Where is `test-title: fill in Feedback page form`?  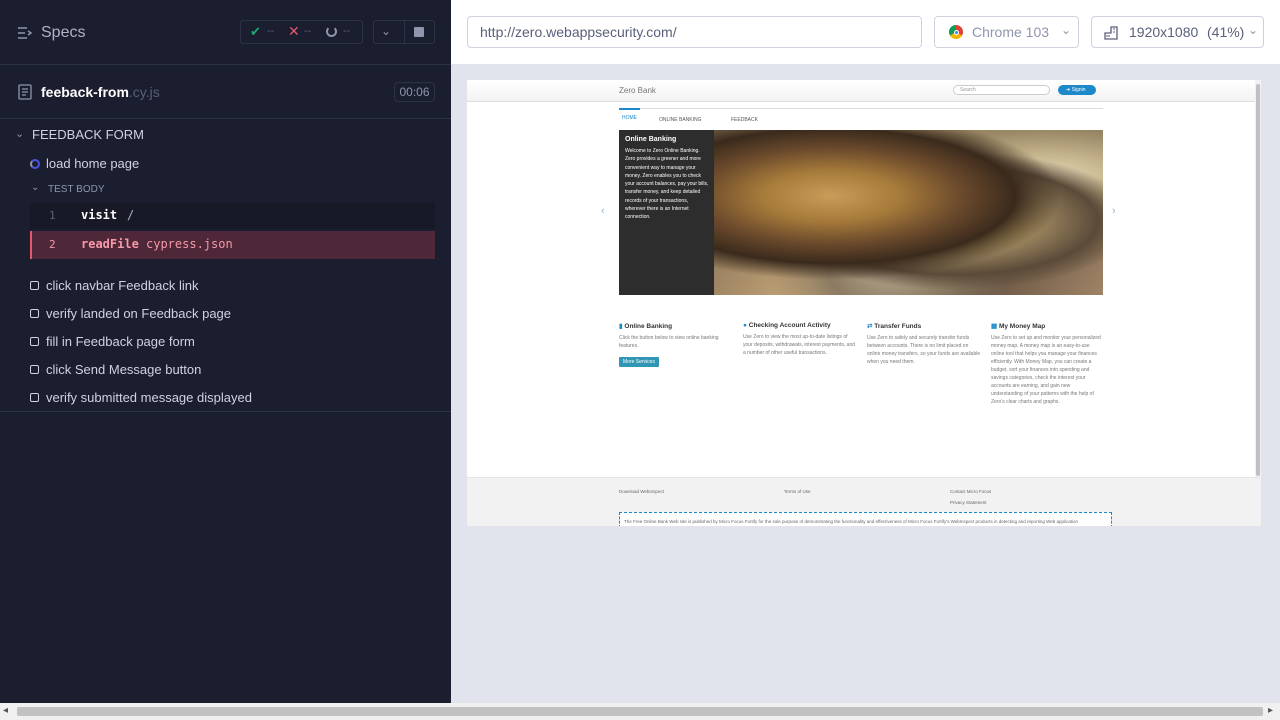 test-title: fill in Feedback page form is located at coordinates (120, 341).